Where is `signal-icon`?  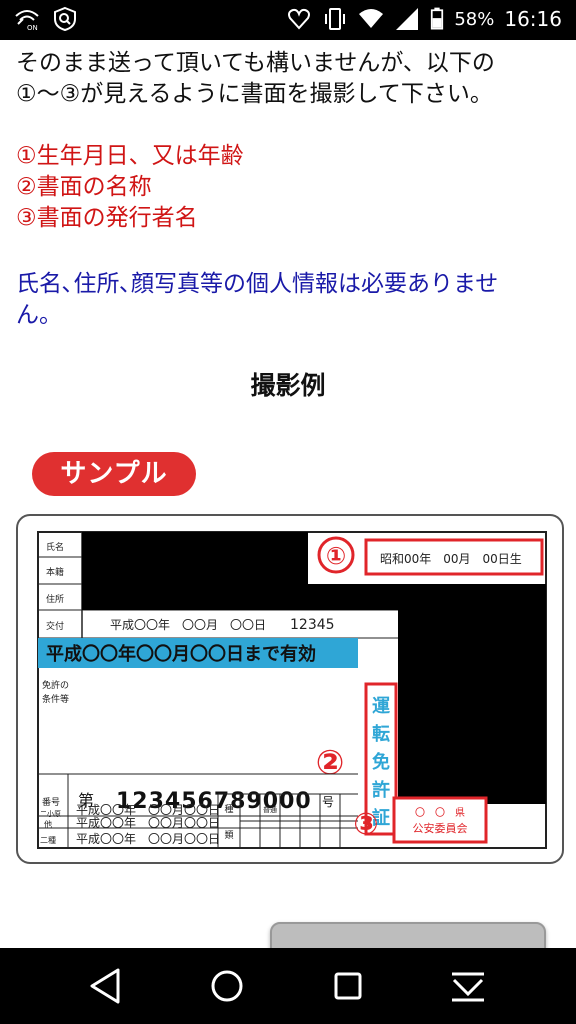
signal-icon is located at coordinates (407, 19).